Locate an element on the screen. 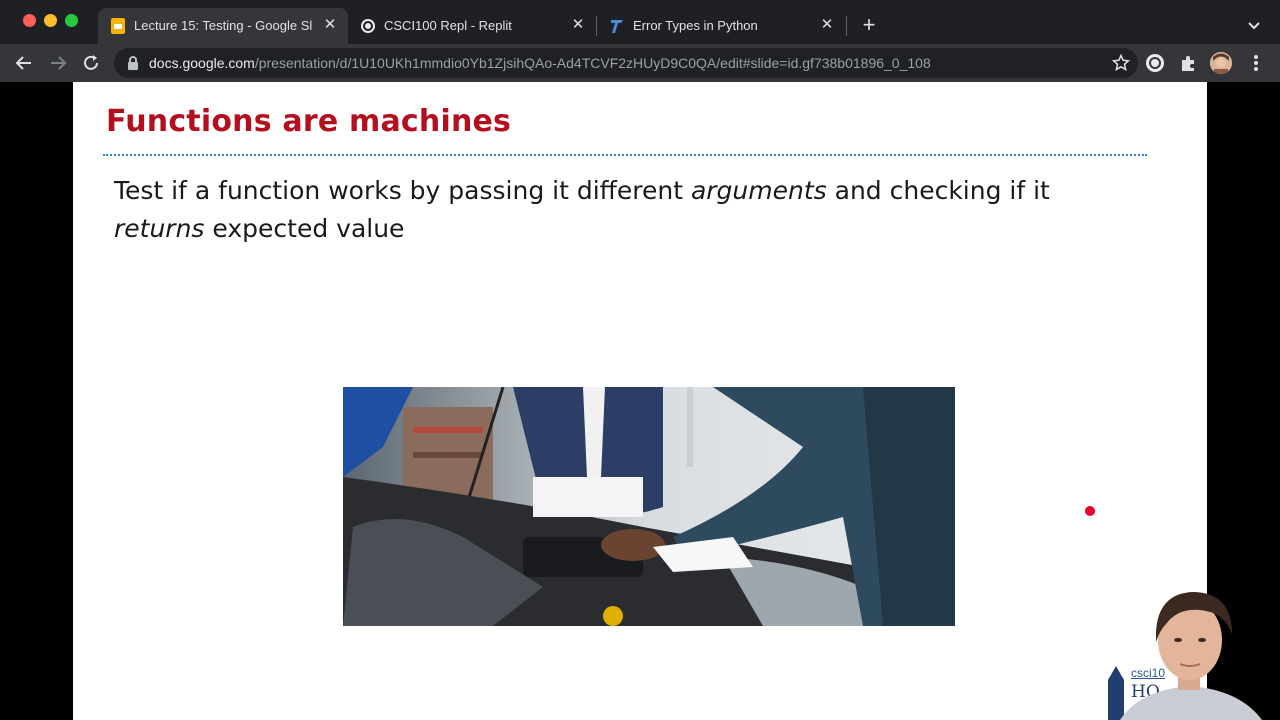 The height and width of the screenshot is (720, 1280). tab-title: Lecture 15: Testing - Google Sl is located at coordinates (223, 25).